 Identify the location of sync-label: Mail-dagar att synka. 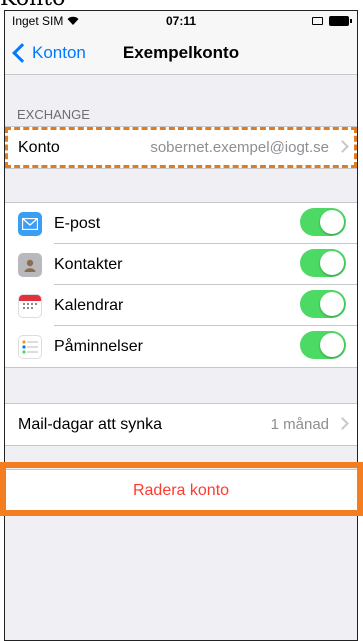
(90, 424).